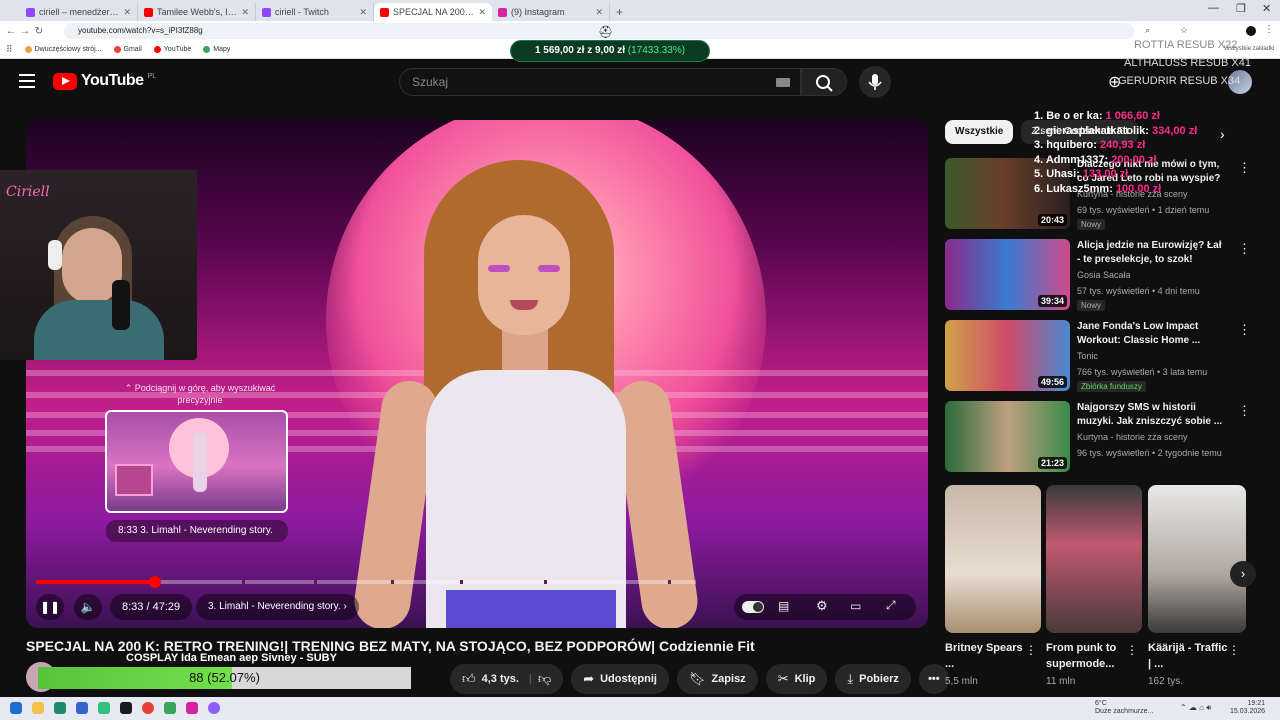 Image resolution: width=1280 pixels, height=720 pixels. I want to click on search-button, so click(824, 82).